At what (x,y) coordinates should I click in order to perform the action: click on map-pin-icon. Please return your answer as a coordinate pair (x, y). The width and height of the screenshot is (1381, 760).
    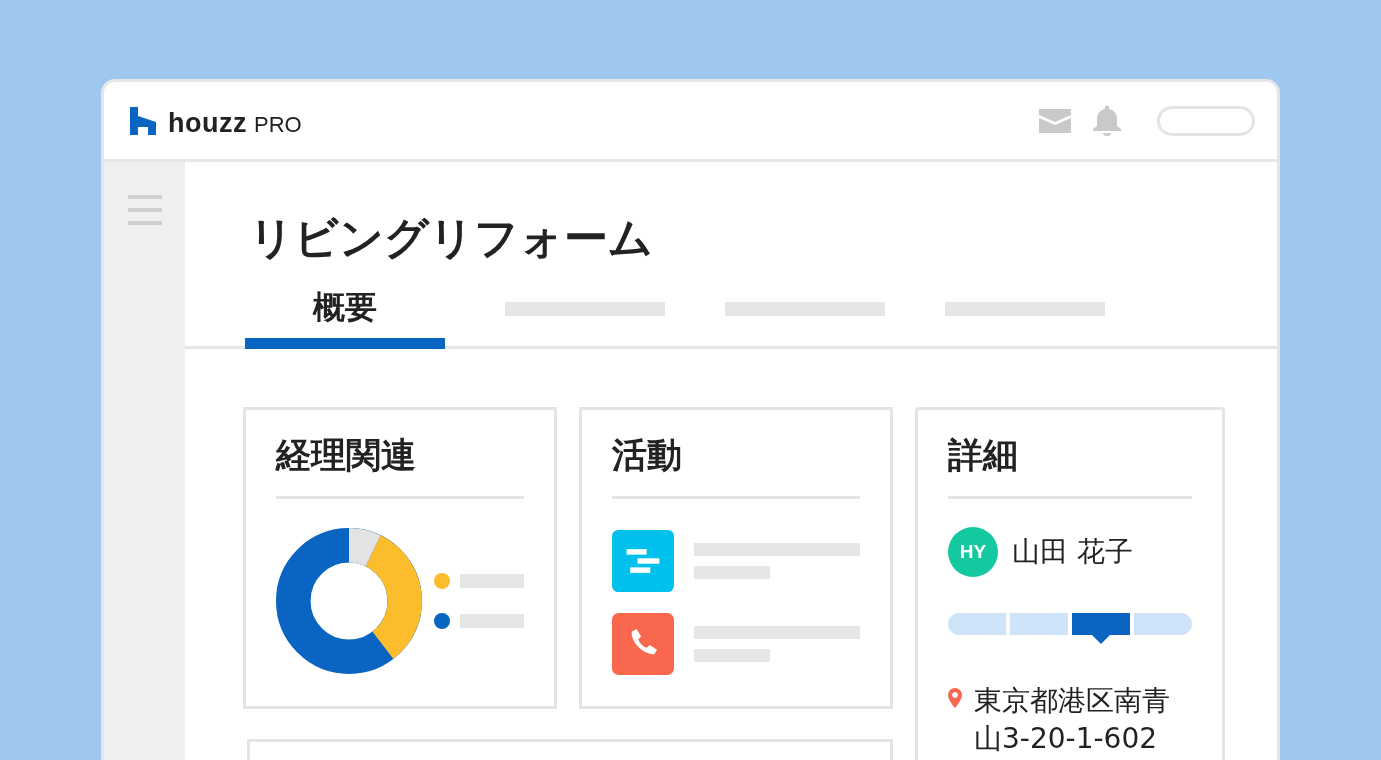
    Looking at the image, I should click on (955, 698).